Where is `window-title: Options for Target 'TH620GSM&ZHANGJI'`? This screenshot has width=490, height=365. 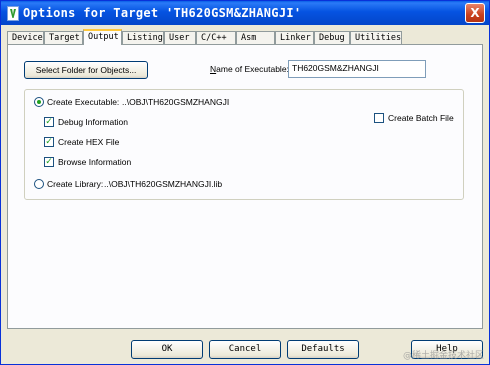 window-title: Options for Target 'TH620GSM&ZHANGJI' is located at coordinates (162, 13).